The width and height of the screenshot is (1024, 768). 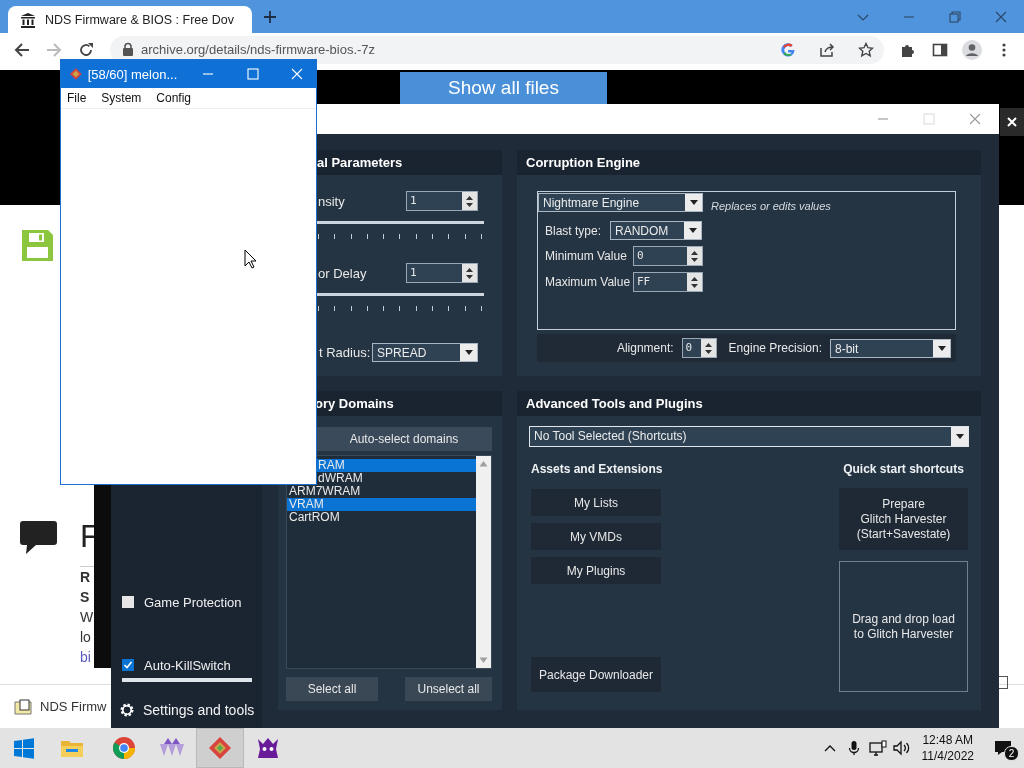 I want to click on star-icon, so click(x=866, y=49).